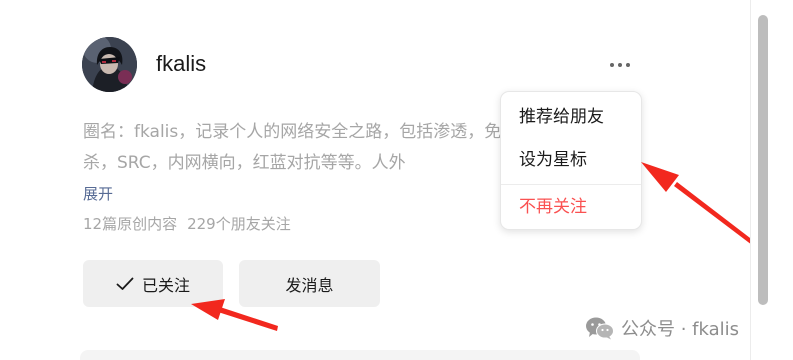 Image resolution: width=793 pixels, height=360 pixels. Describe the element at coordinates (239, 224) in the screenshot. I see `follower-count: 229个朋友关注` at that location.